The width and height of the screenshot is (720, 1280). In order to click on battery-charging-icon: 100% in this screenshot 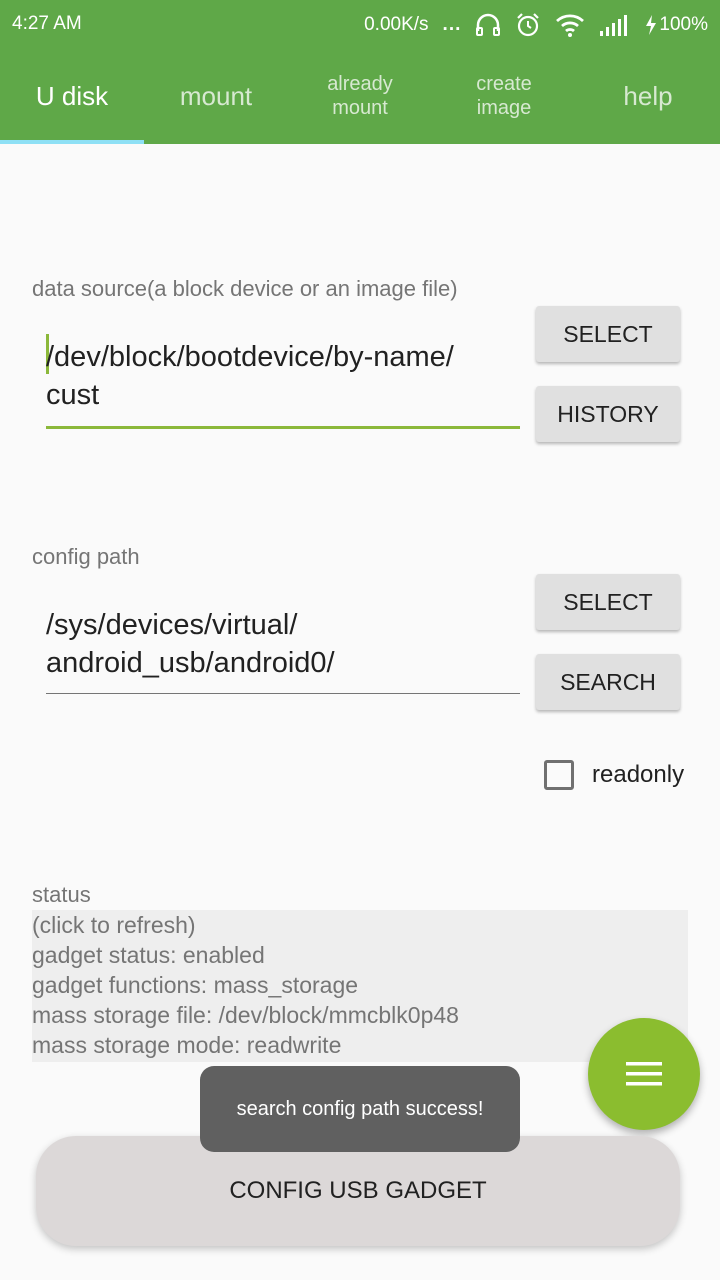, I will do `click(676, 25)`.